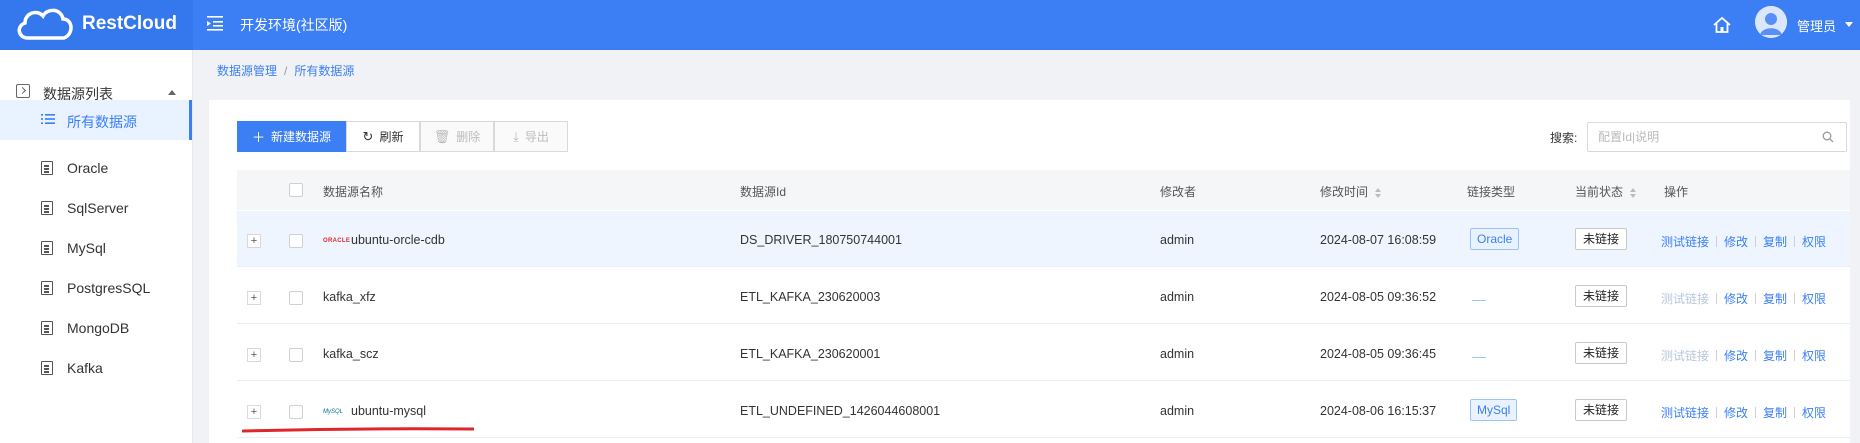  I want to click on plus-icon: ＋, so click(258, 137).